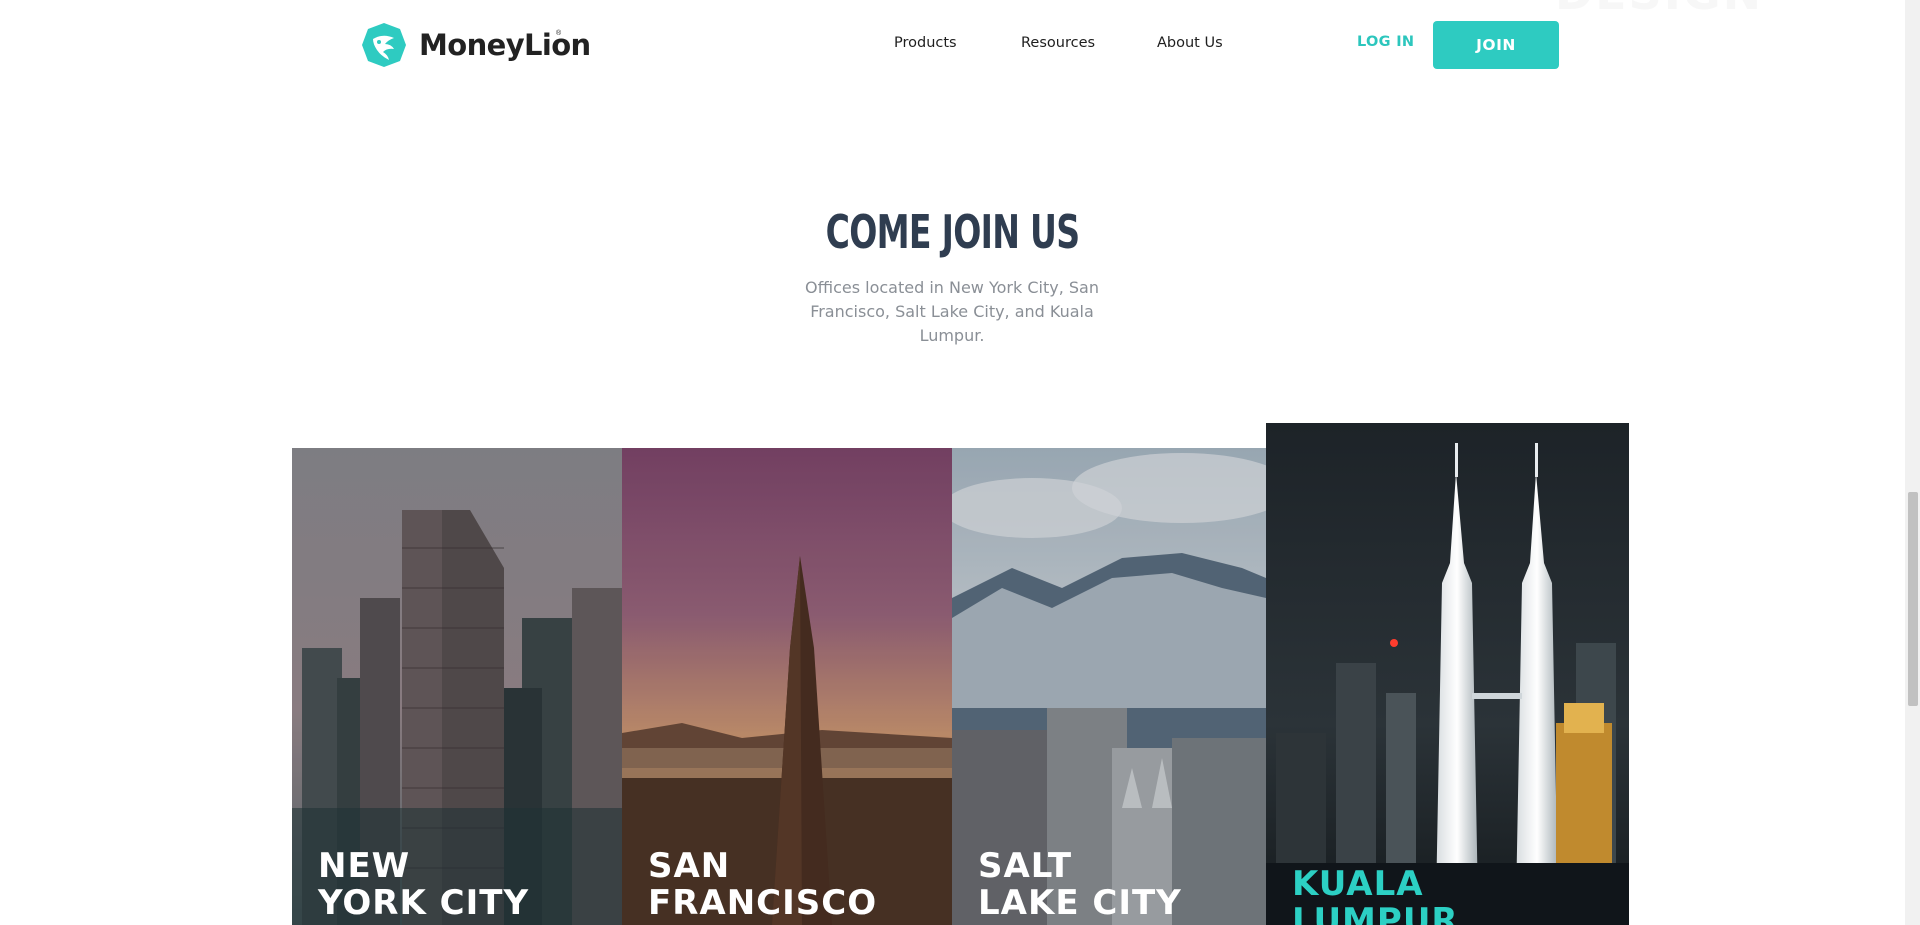 This screenshot has width=1920, height=925. What do you see at coordinates (1385, 42) in the screenshot?
I see `login-link: LOG IN` at bounding box center [1385, 42].